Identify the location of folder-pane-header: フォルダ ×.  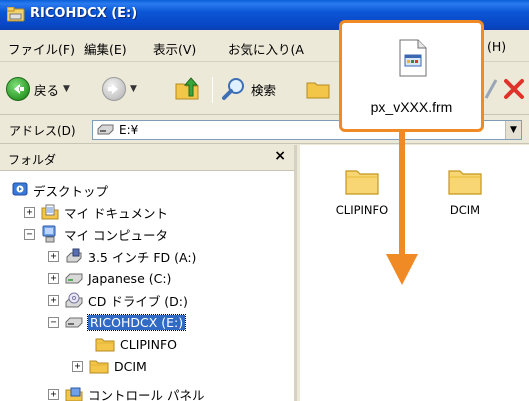
(147, 158).